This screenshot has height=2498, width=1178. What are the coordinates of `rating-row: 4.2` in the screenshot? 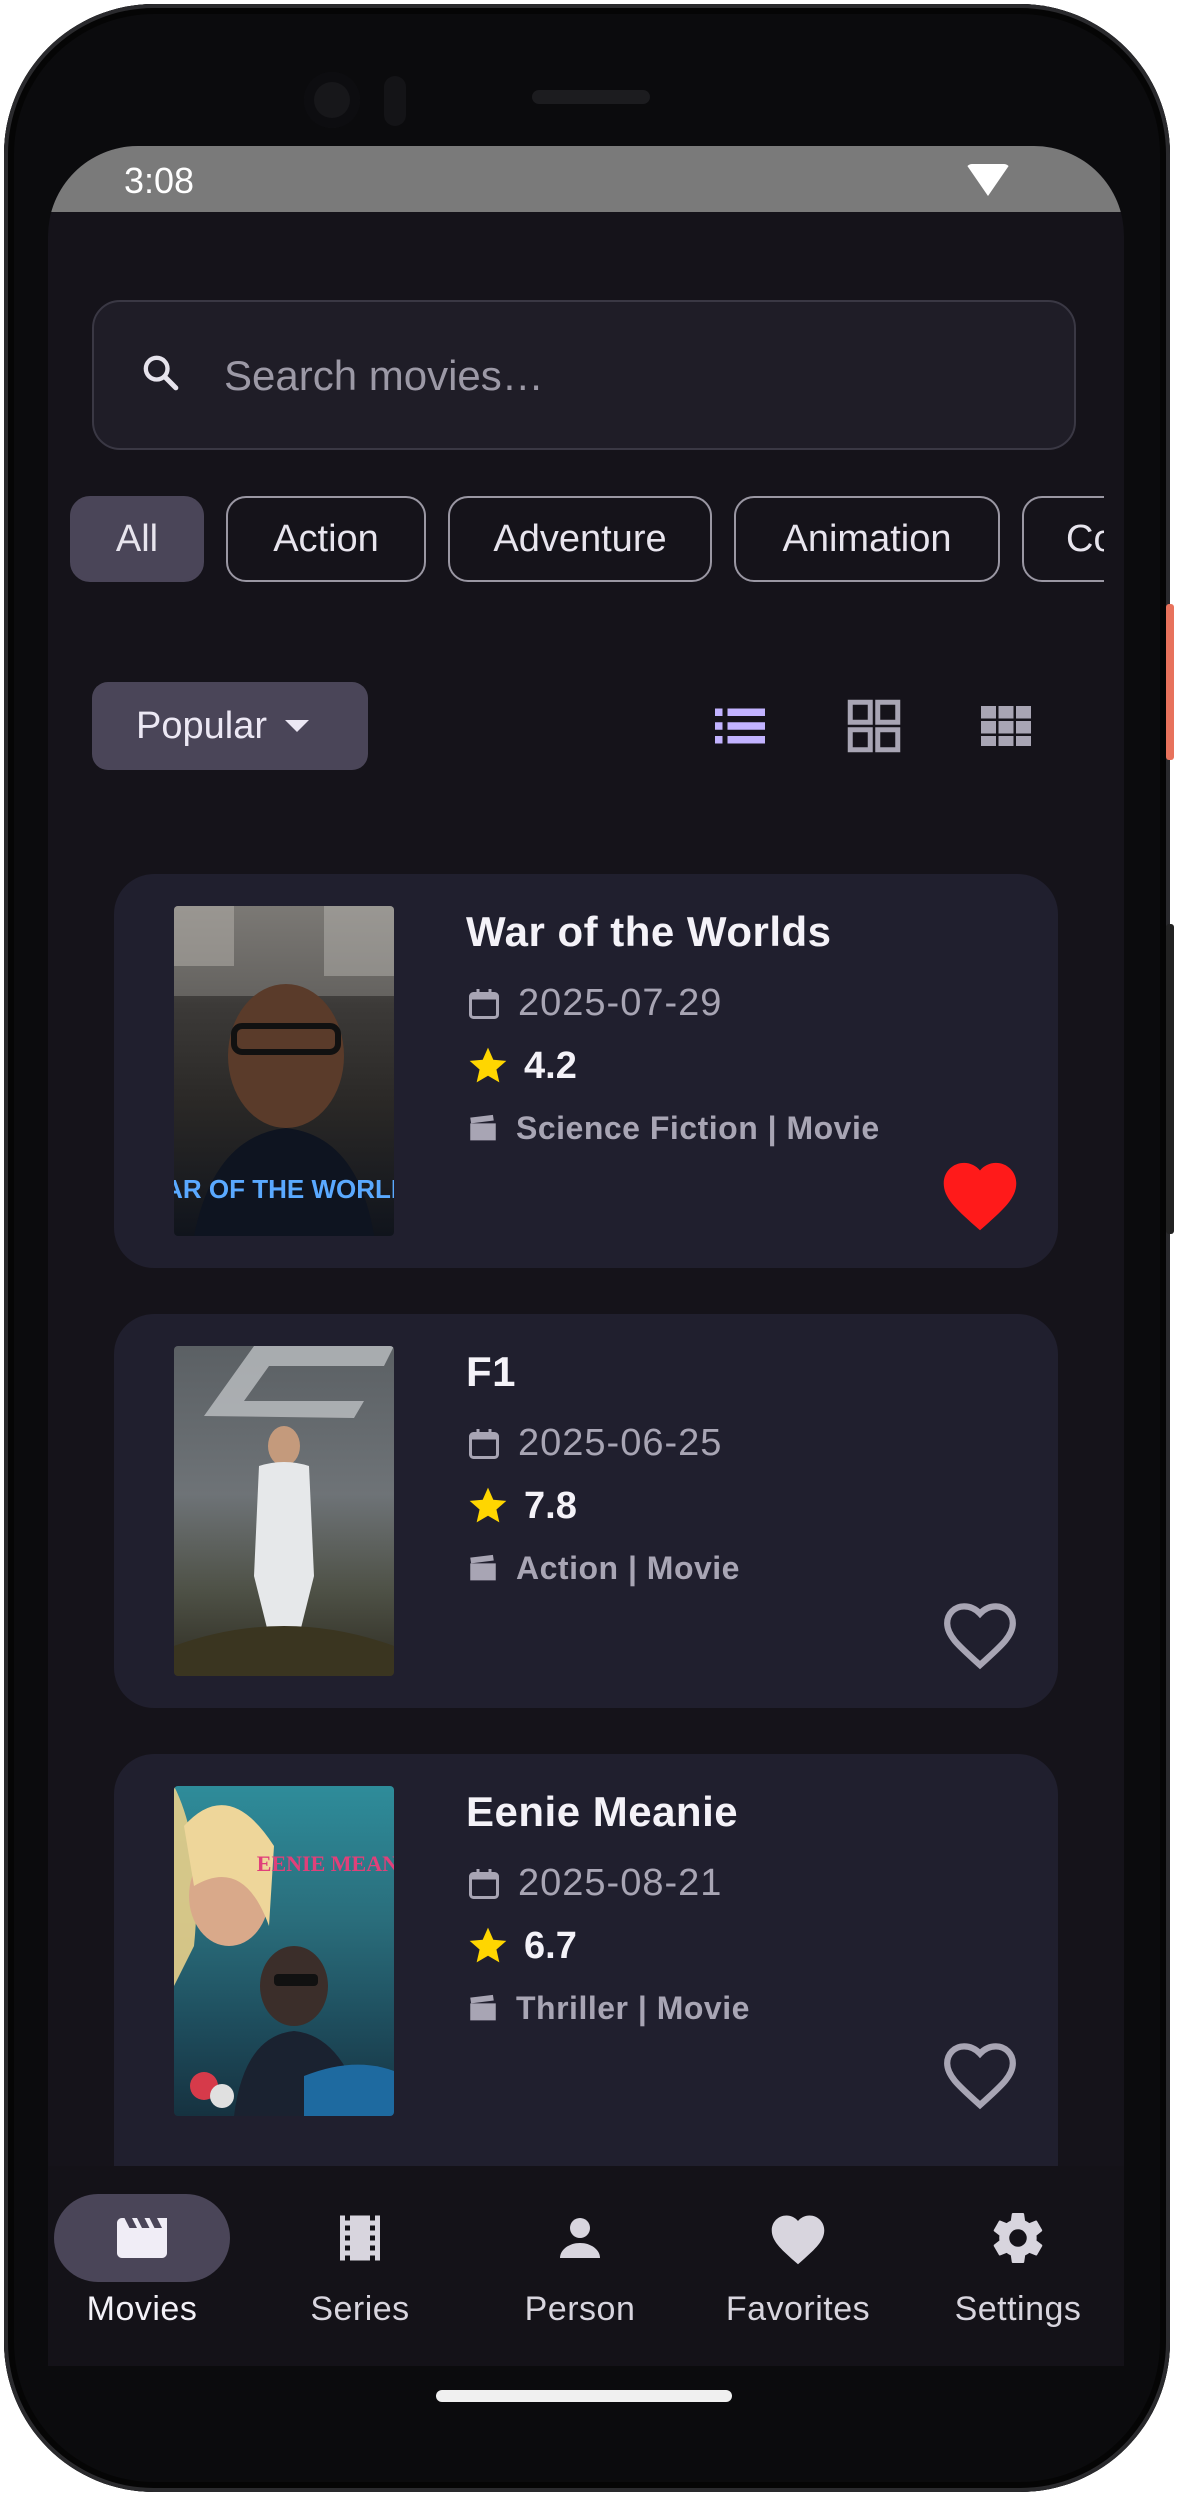 It's located at (521, 1066).